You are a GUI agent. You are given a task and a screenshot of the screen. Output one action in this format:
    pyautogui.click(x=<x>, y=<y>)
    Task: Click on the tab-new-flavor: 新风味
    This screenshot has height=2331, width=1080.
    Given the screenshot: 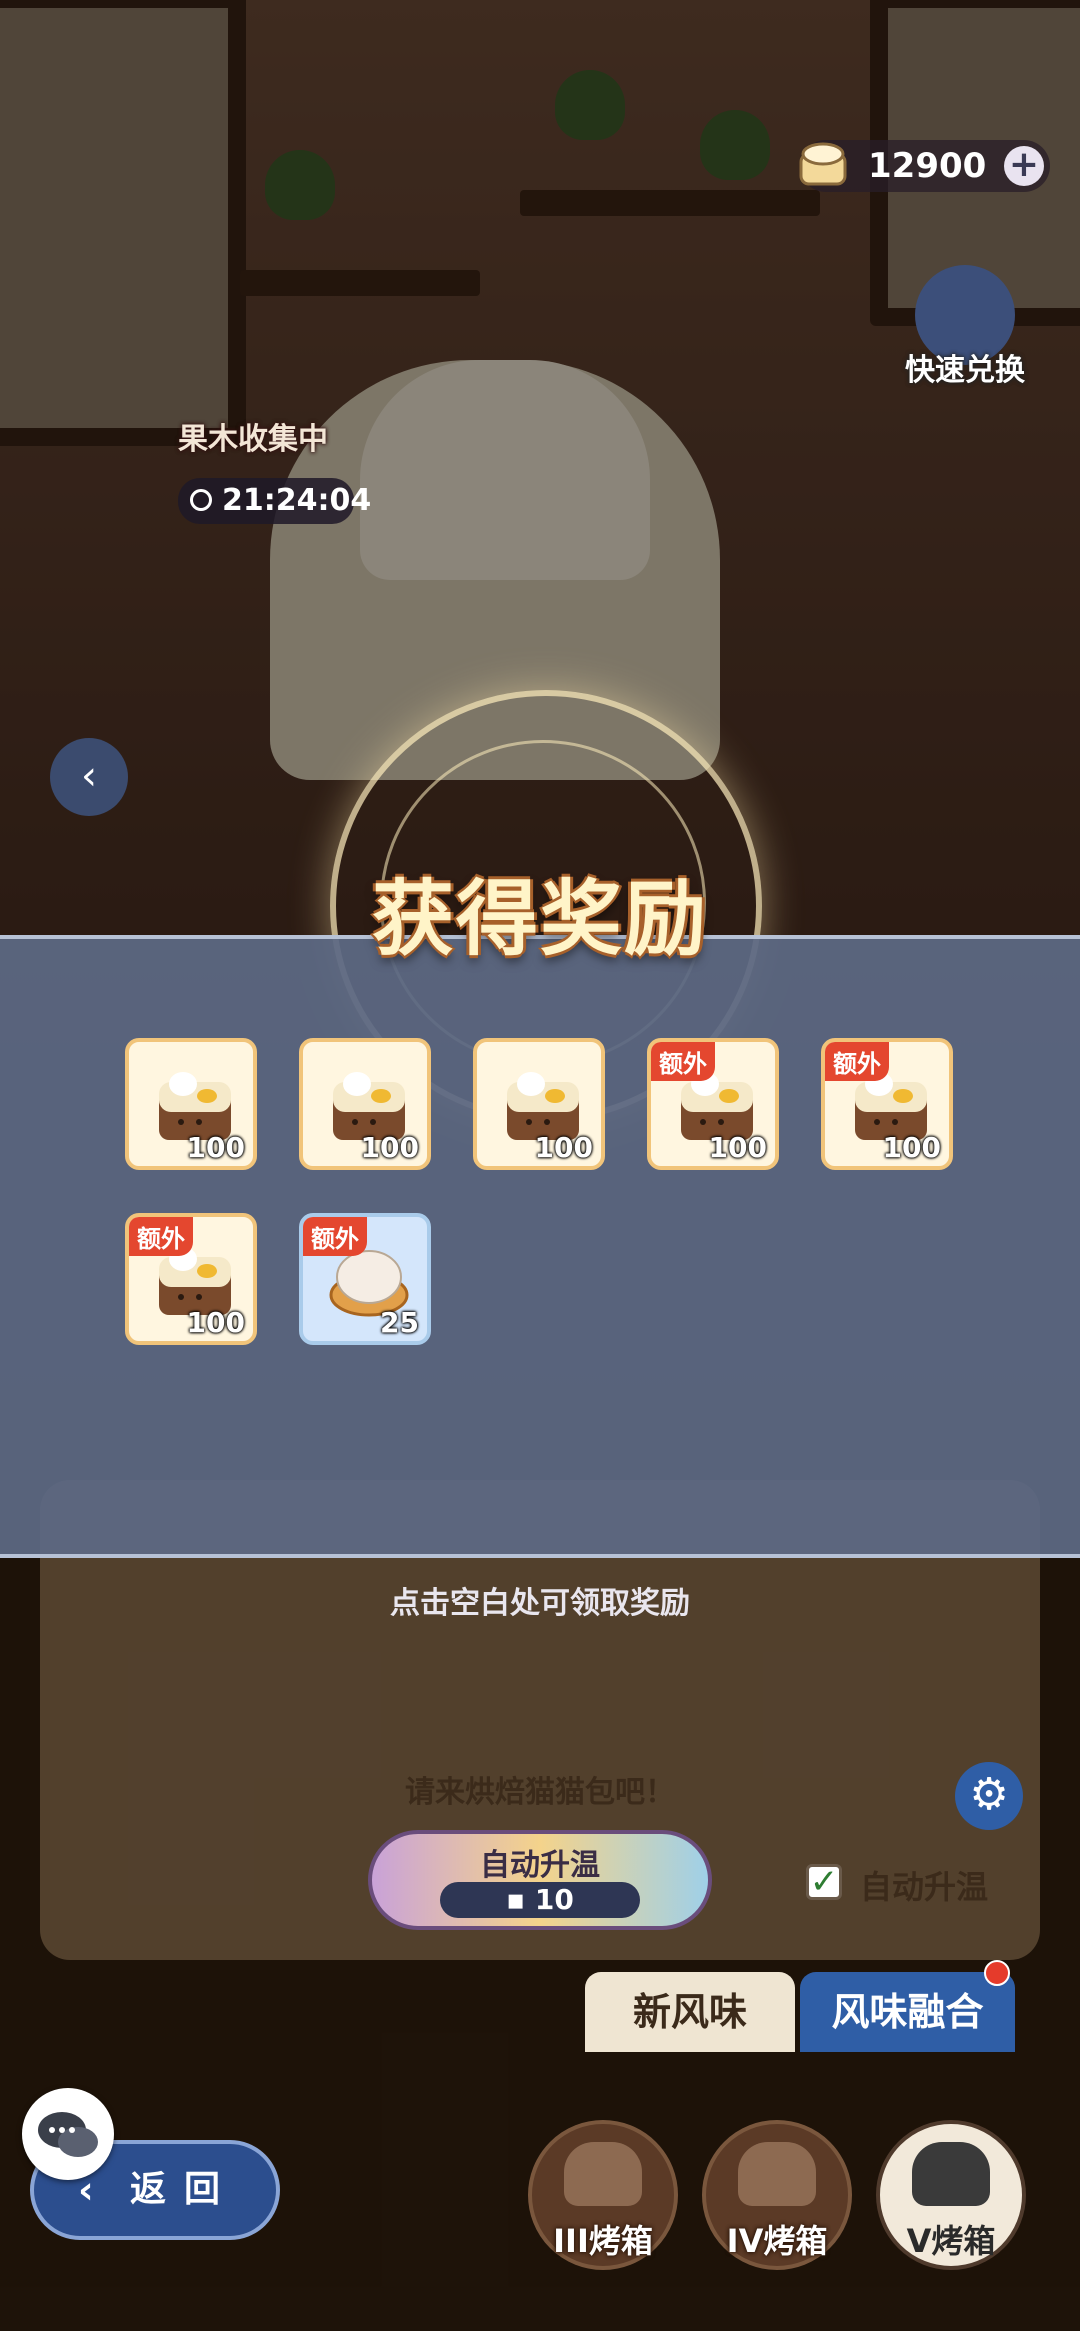 What is the action you would take?
    pyautogui.click(x=690, y=2012)
    